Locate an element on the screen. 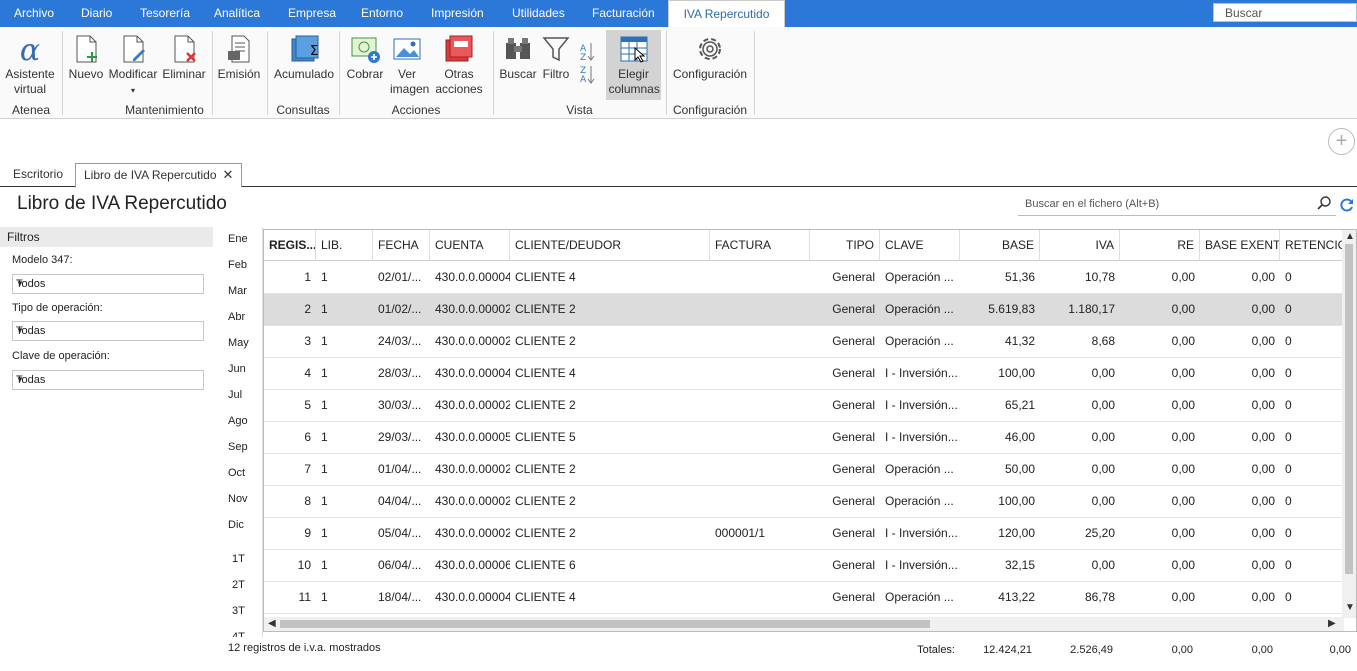 The width and height of the screenshot is (1357, 671). column-header-base: BASE is located at coordinates (1000, 245).